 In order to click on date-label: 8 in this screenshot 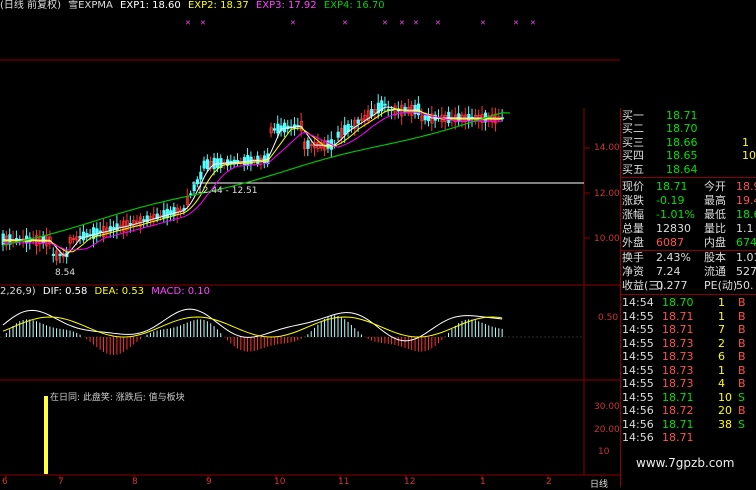, I will do `click(135, 482)`.